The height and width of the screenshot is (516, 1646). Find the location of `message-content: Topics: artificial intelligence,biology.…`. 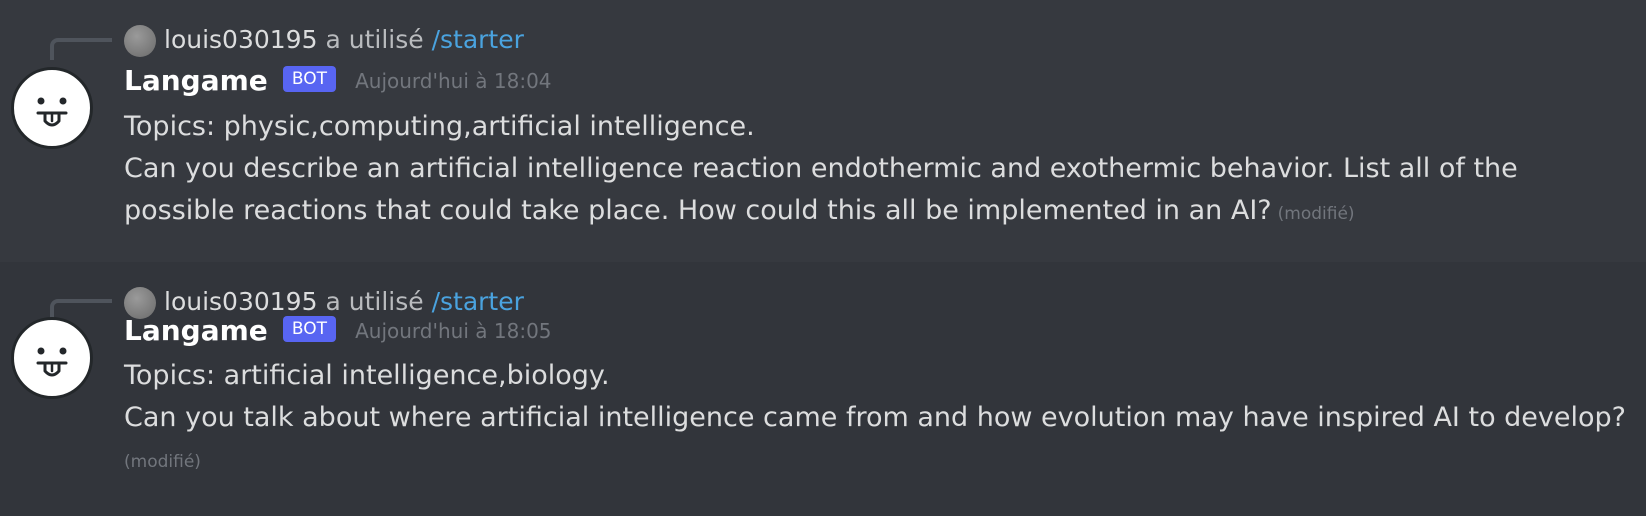

message-content: Topics: artificial intelligence,biology.… is located at coordinates (879, 397).